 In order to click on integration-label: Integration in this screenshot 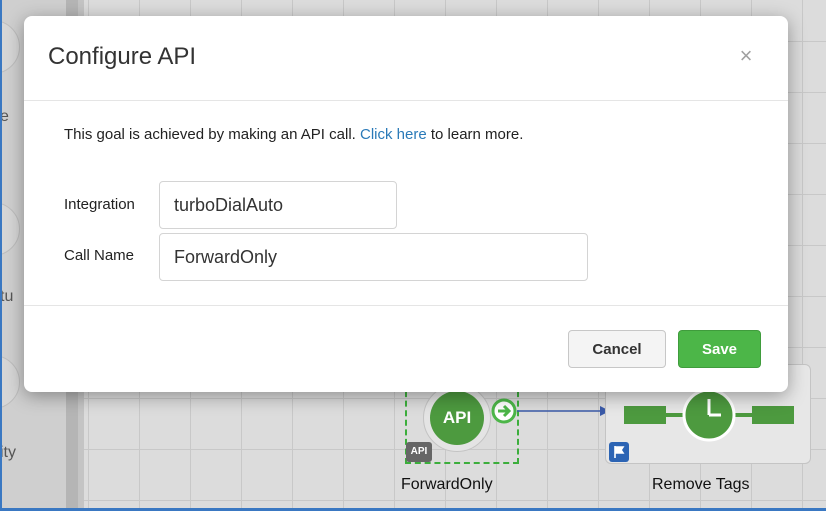, I will do `click(99, 204)`.